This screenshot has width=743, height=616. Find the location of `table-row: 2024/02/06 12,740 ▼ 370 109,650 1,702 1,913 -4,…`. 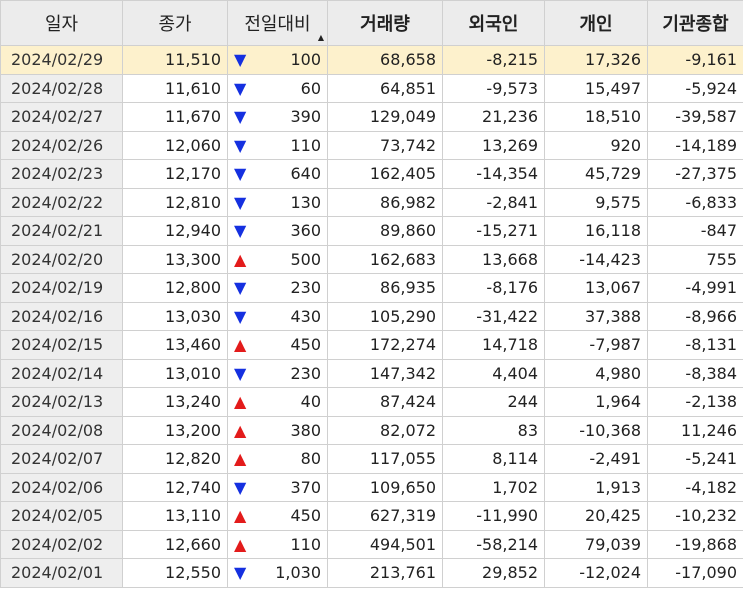

table-row: 2024/02/06 12,740 ▼ 370 109,650 1,702 1,913 -4,… is located at coordinates (371, 487).